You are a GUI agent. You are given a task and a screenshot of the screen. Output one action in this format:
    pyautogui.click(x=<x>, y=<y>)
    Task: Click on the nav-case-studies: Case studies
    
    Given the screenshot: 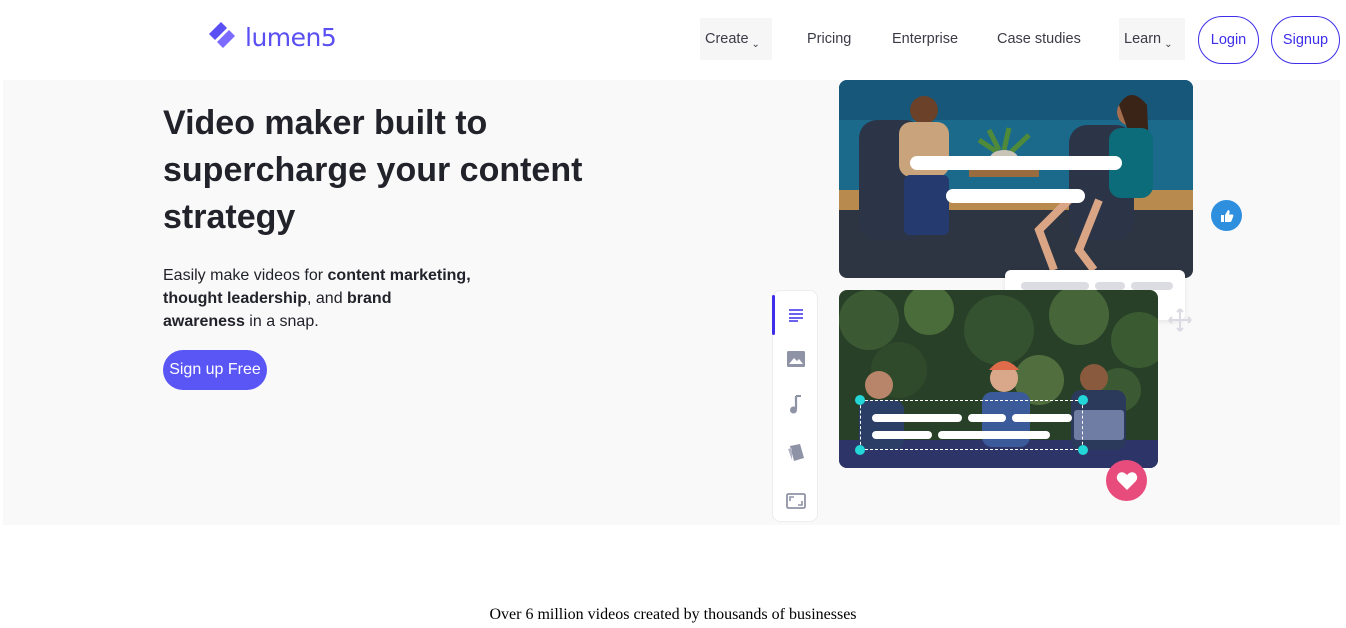 What is the action you would take?
    pyautogui.click(x=1039, y=39)
    